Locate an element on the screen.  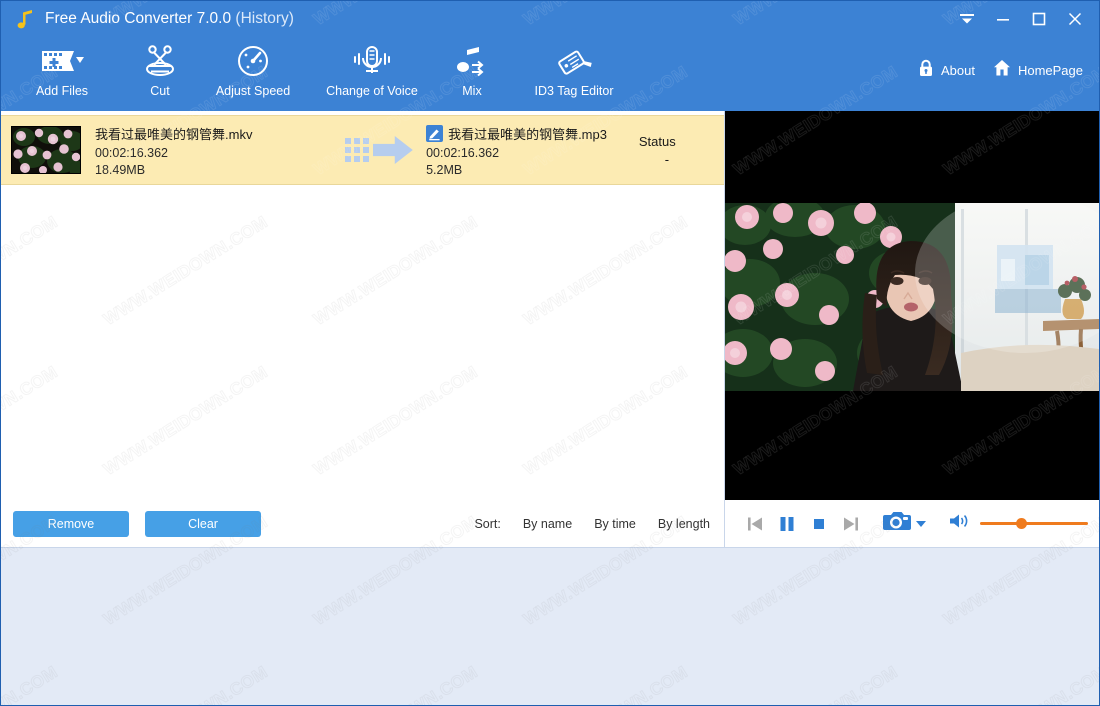
window-title-text: Free Audio Converter 7.0.0 is located at coordinates (138, 18).